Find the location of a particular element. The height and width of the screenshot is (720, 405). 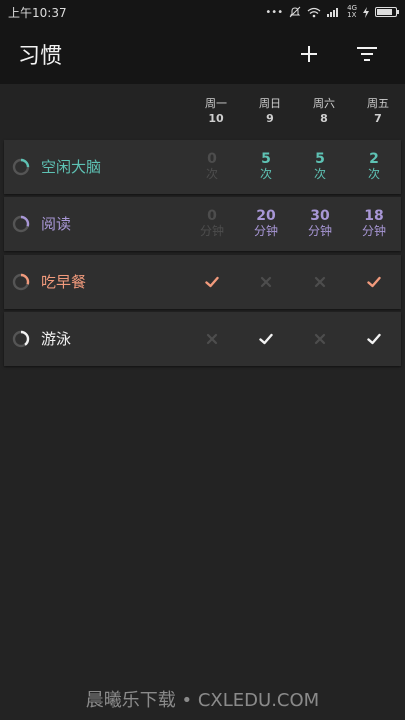

habit-count-cell: 0次 is located at coordinates (212, 167).